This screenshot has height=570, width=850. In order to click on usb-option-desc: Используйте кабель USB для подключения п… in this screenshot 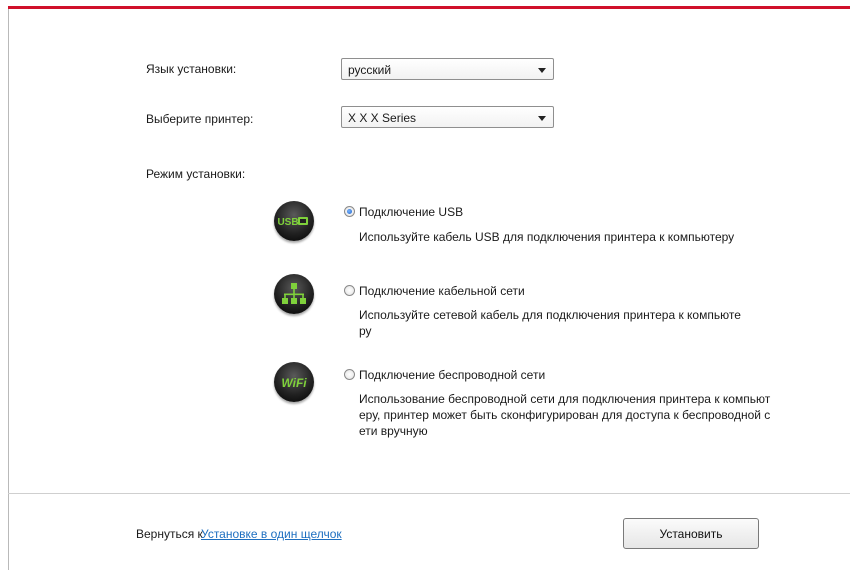, I will do `click(547, 237)`.